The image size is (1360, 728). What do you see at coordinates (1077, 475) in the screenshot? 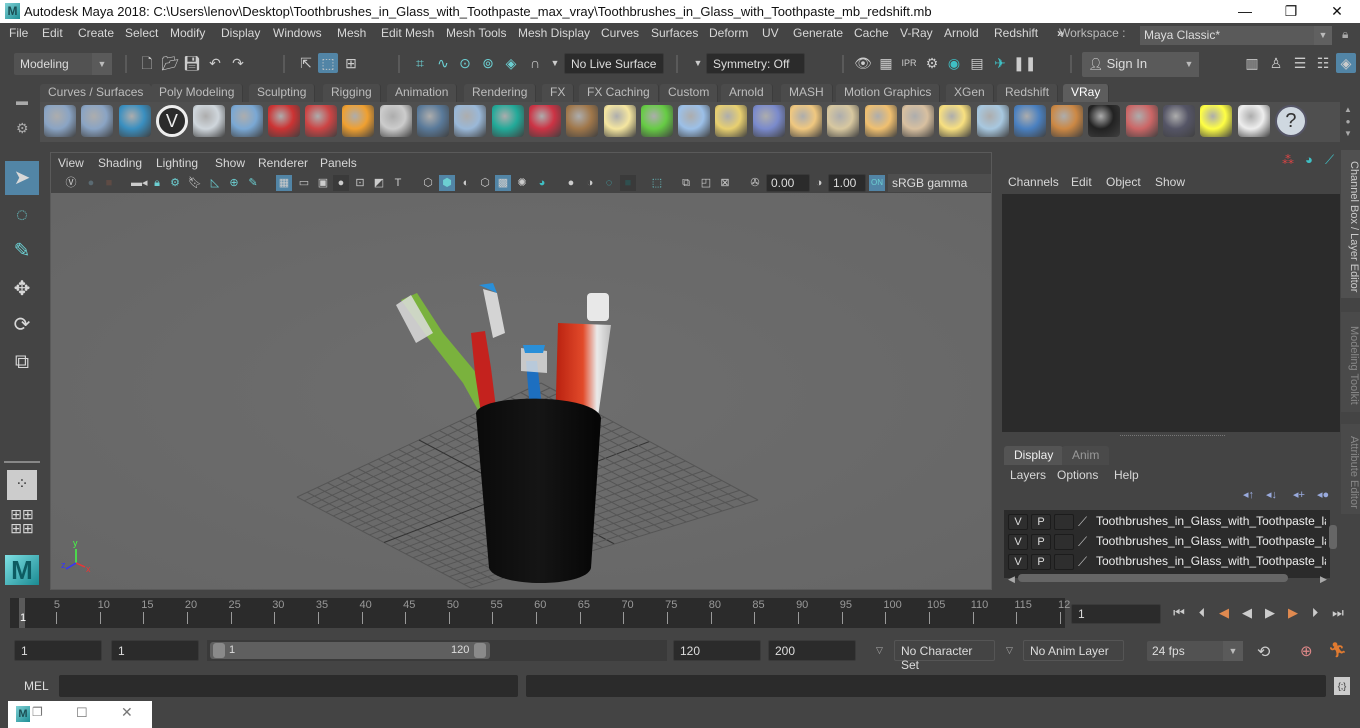
I see `le-menu-options: Options` at bounding box center [1077, 475].